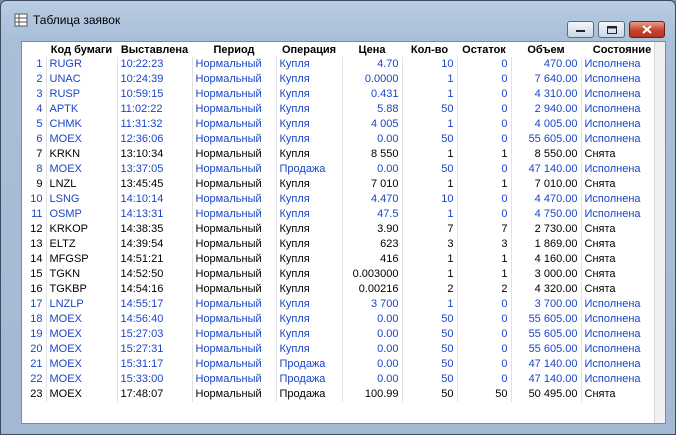 Image resolution: width=676 pixels, height=435 pixels. Describe the element at coordinates (545, 379) in the screenshot. I see `cell-volume: 47 140.00` at that location.